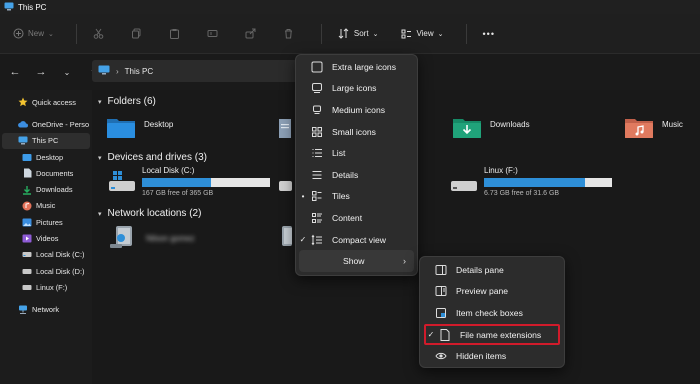  I want to click on sidebar-item-local-disk-c: Local Disk (C:), so click(46, 255).